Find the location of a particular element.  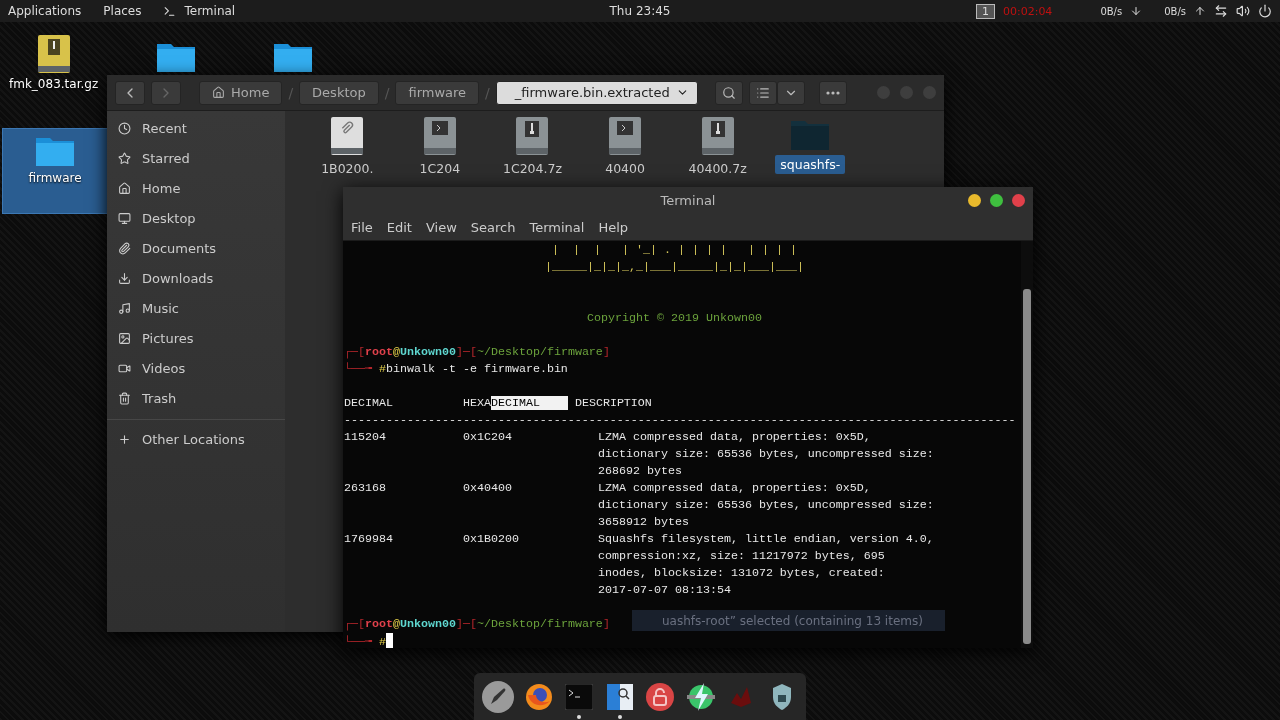

menu-item: Help is located at coordinates (613, 227).